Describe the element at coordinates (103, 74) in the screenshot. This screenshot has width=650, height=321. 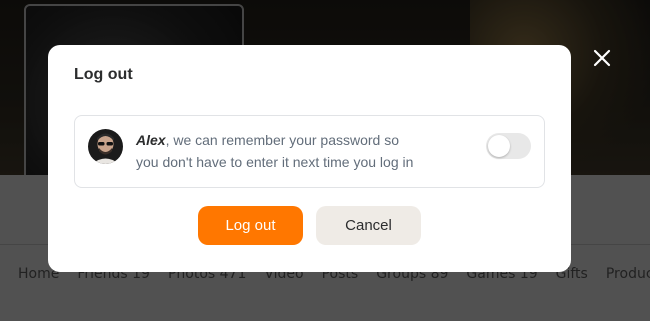
I see `dialog-title: Log out` at that location.